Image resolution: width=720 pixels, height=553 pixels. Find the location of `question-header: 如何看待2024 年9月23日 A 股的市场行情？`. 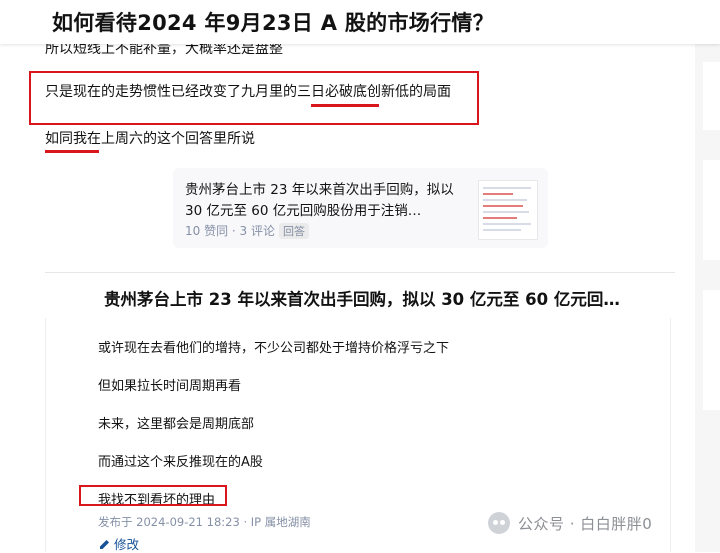

question-header: 如何看待2024 年9月23日 A 股的市场行情？ is located at coordinates (360, 22).